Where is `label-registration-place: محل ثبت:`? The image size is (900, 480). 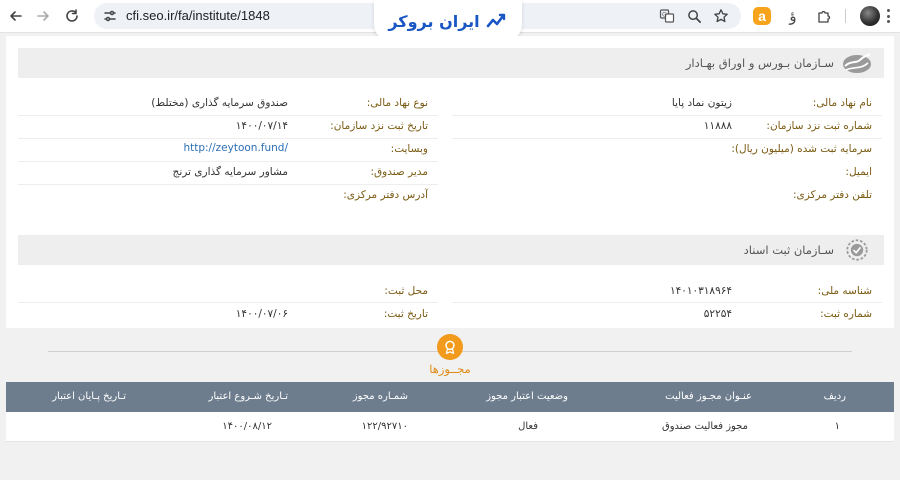 label-registration-place: محل ثبت: is located at coordinates (406, 291).